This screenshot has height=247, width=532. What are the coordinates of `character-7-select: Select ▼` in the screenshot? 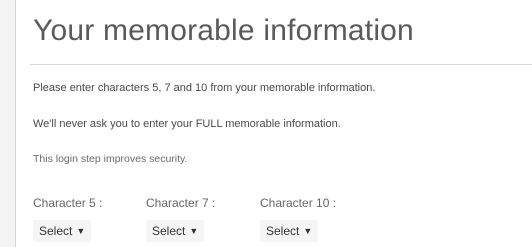 It's located at (175, 231).